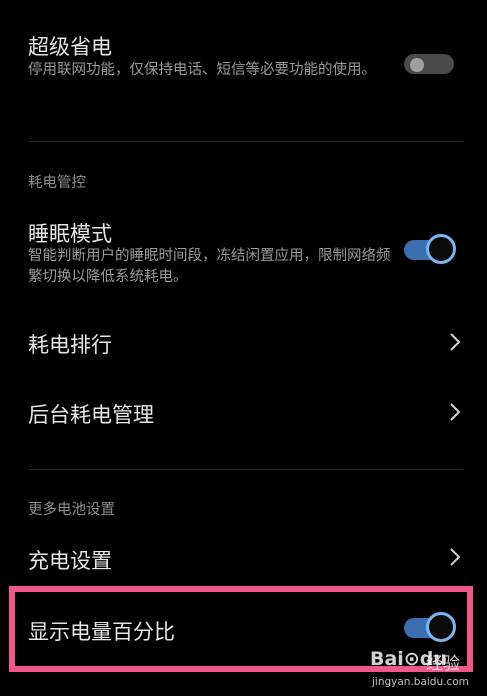  I want to click on power-ranking-row: 耗电排行, so click(243, 342).